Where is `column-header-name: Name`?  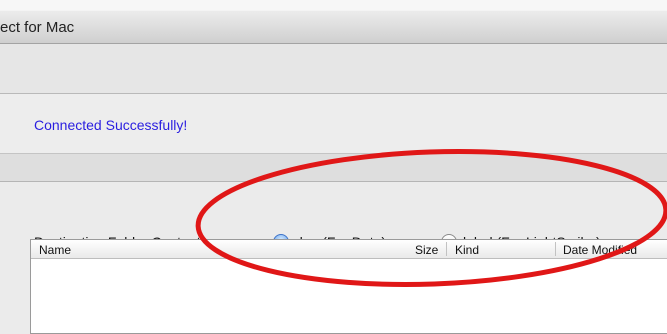
column-header-name: Name is located at coordinates (55, 250).